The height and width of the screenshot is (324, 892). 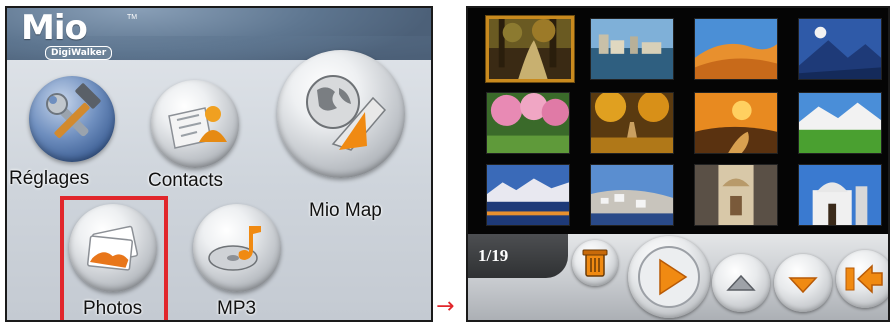 What do you see at coordinates (493, 255) in the screenshot?
I see `photo-counter: 1/19` at bounding box center [493, 255].